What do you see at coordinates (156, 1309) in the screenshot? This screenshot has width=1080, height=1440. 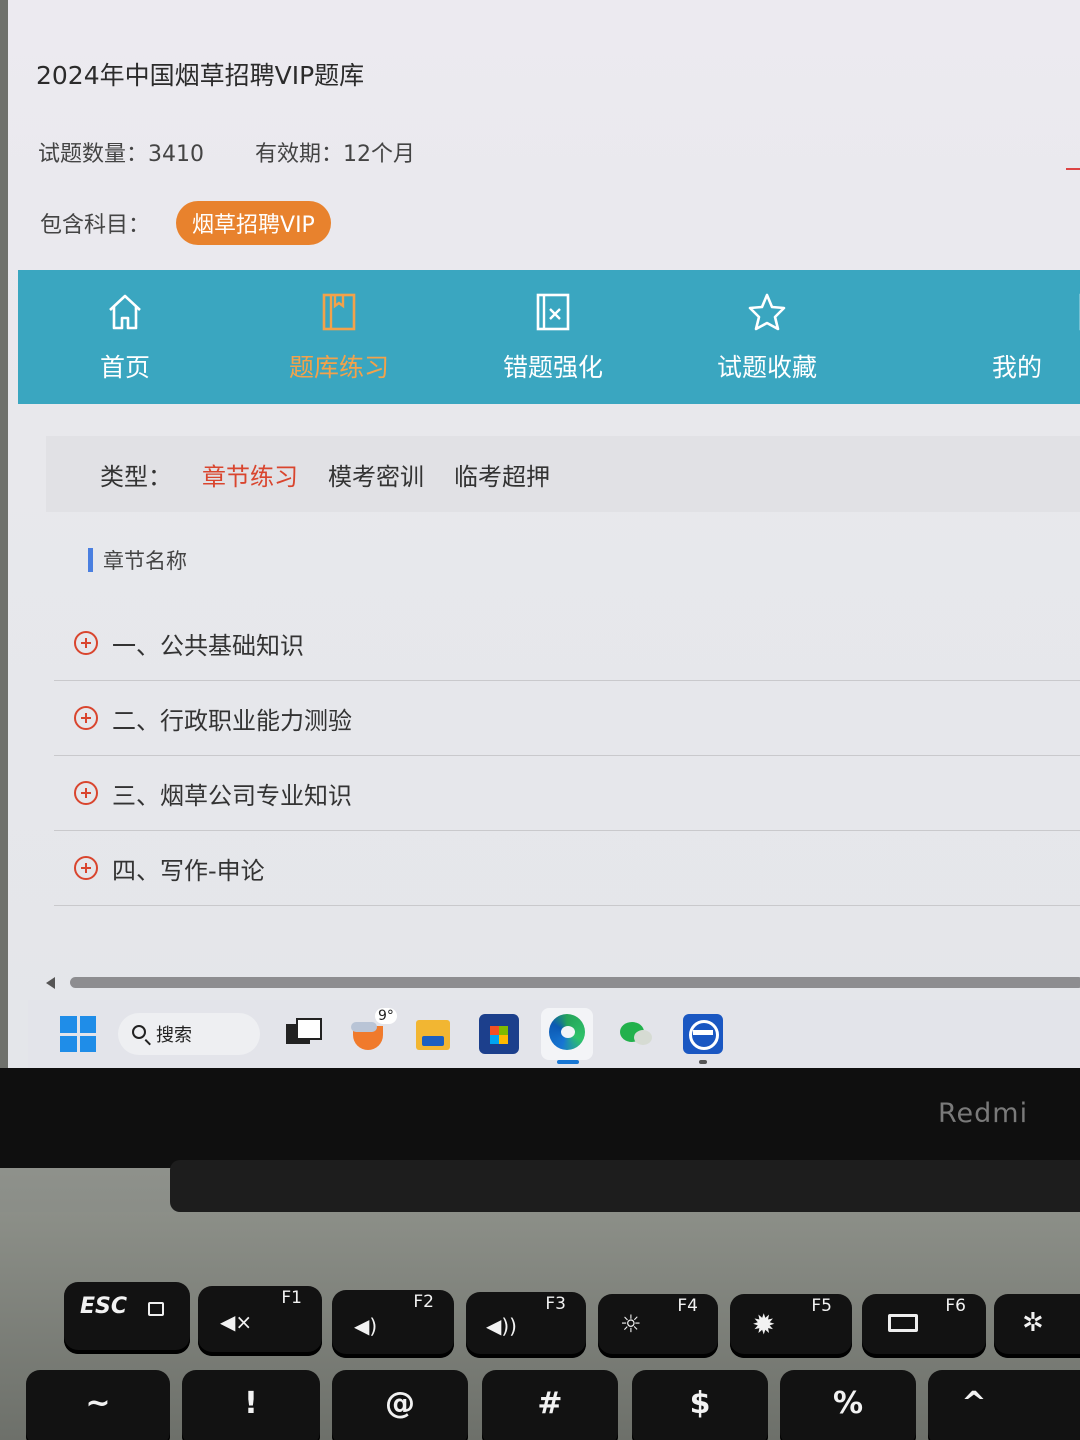 I see `lock-icon` at bounding box center [156, 1309].